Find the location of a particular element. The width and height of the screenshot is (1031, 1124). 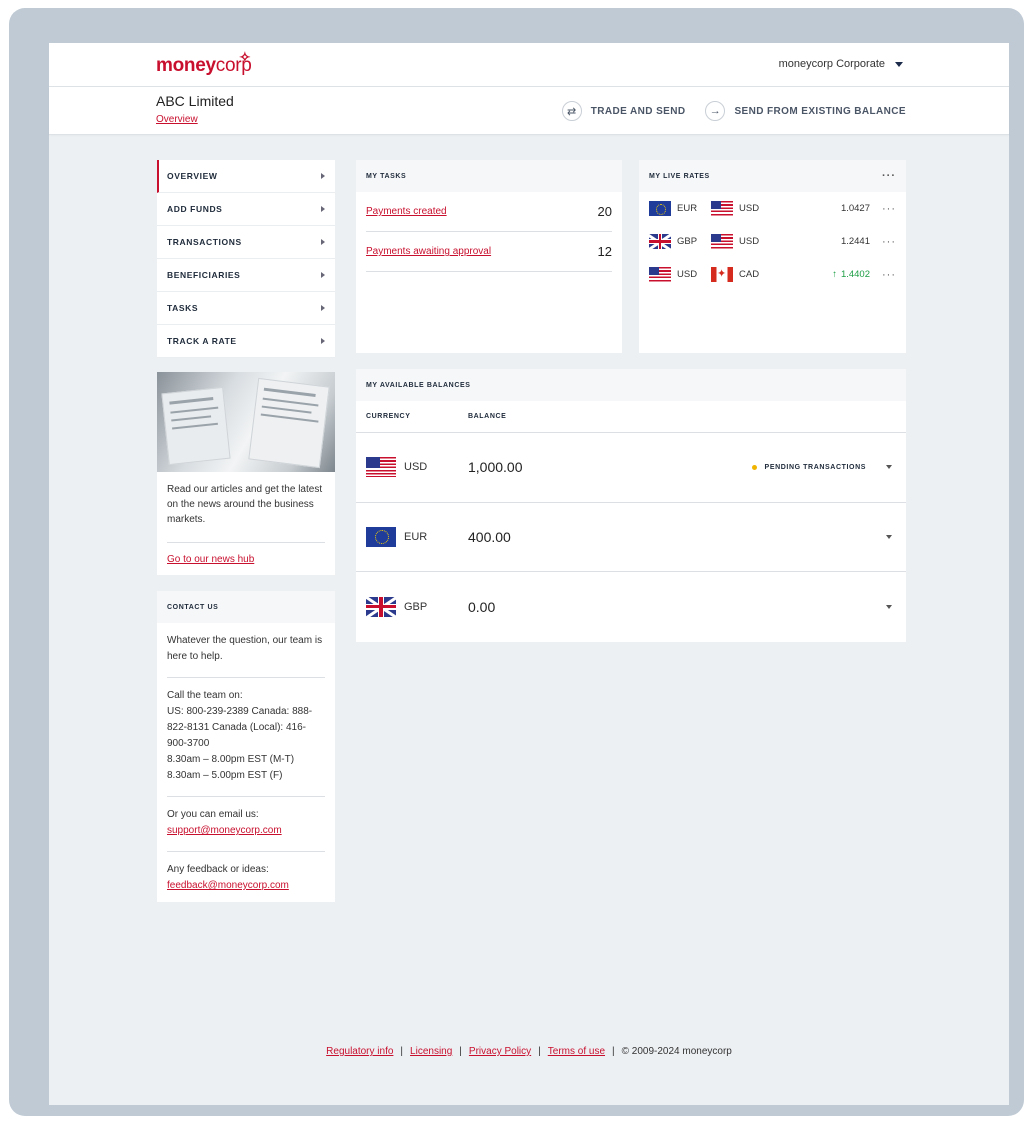

rate-row: USD CAD ↑1.4402 ··· is located at coordinates (772, 274).